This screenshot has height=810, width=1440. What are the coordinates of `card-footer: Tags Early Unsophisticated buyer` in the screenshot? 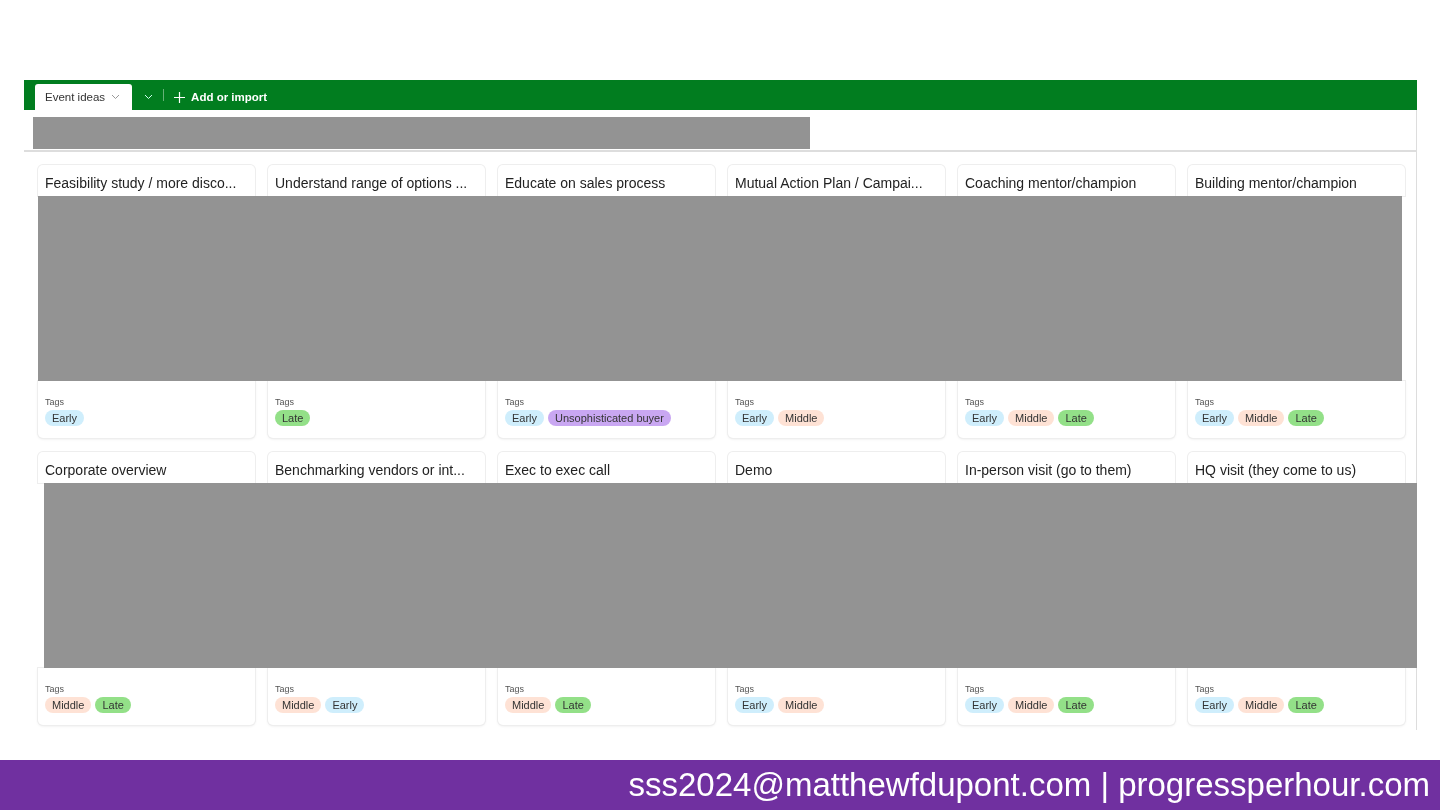 It's located at (606, 409).